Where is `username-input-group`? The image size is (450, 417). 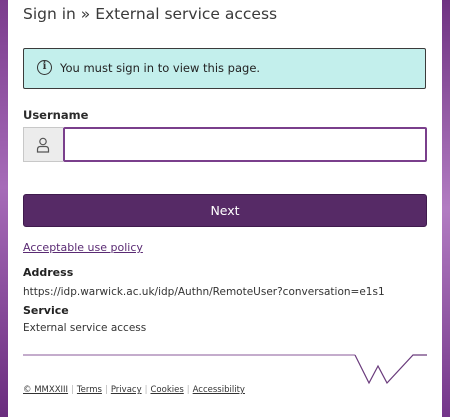
username-input-group is located at coordinates (225, 144).